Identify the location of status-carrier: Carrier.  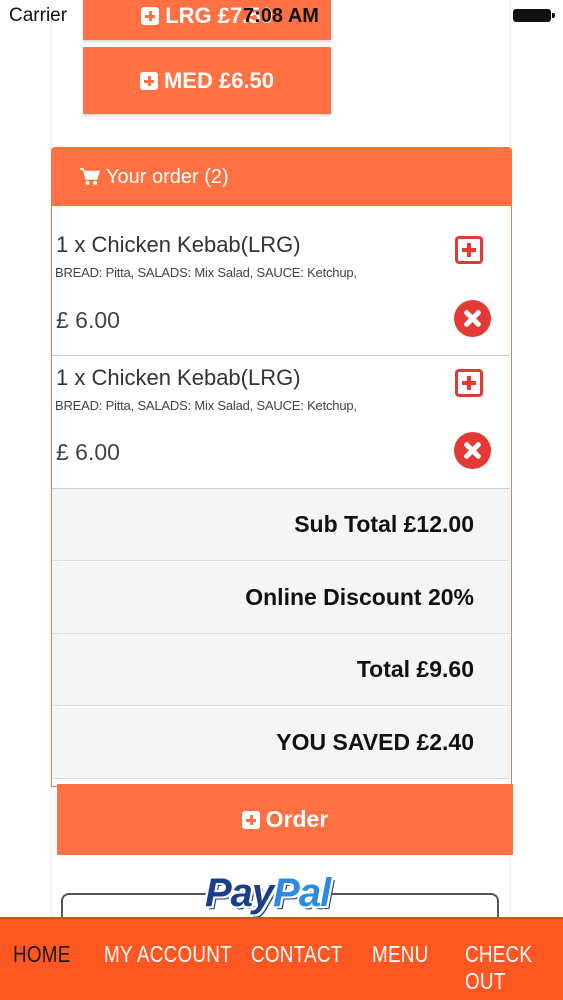
(38, 15).